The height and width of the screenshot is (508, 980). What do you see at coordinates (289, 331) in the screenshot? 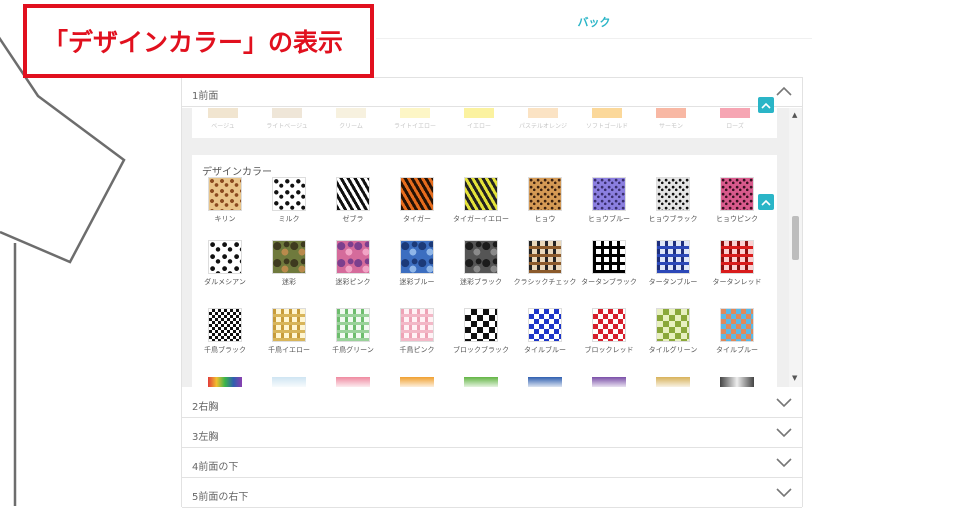
I see `design-color-swatch: 千鳥イエロー` at bounding box center [289, 331].